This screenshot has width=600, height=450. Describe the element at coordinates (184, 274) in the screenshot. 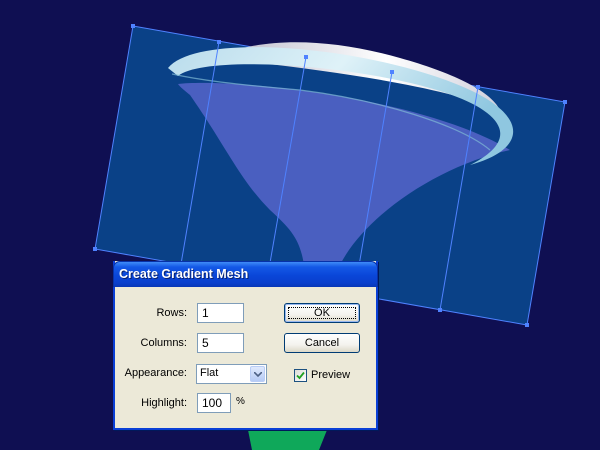

I see `dialog-title: Create Gradient Mesh` at that location.